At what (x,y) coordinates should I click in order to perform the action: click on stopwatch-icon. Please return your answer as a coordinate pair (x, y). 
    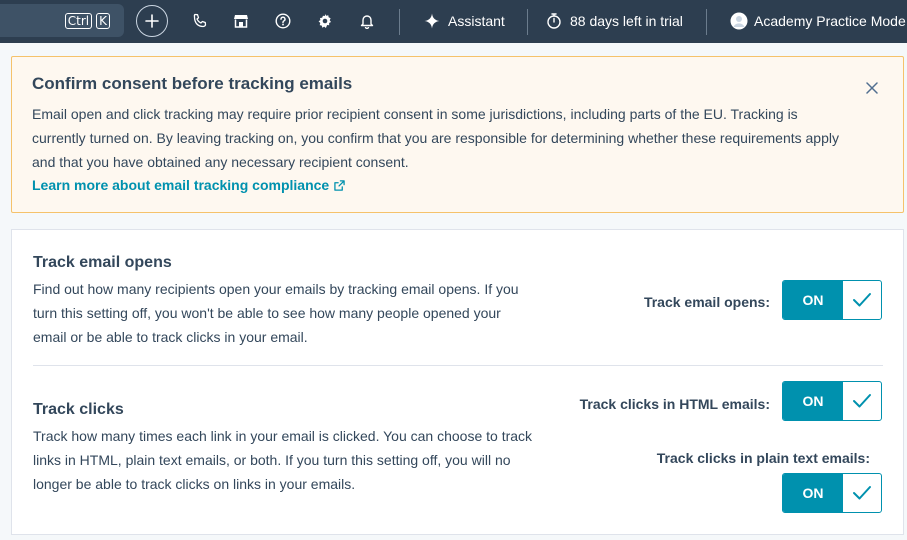
    Looking at the image, I should click on (554, 21).